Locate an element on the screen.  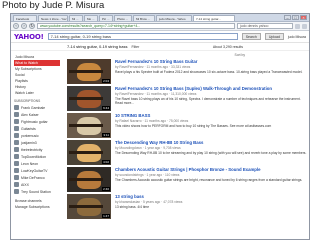
subscription-item: Fightmusic guitar is located at coordinates (37, 121).